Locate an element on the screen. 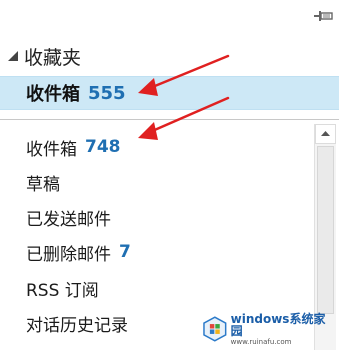 This screenshot has width=339, height=350. folder-item-conversation-history: 对话历史记录 is located at coordinates (77, 323).